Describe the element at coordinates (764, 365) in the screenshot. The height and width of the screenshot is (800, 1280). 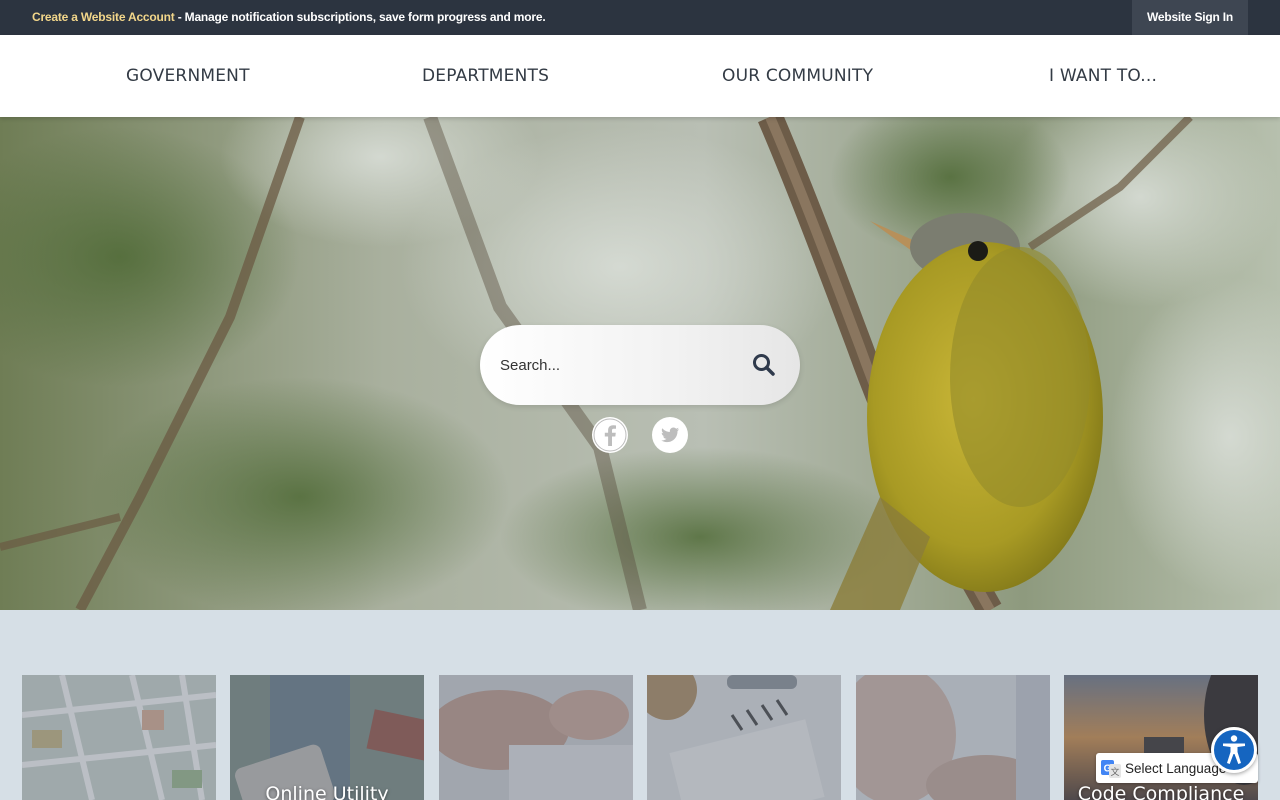
I see `search-icon` at that location.